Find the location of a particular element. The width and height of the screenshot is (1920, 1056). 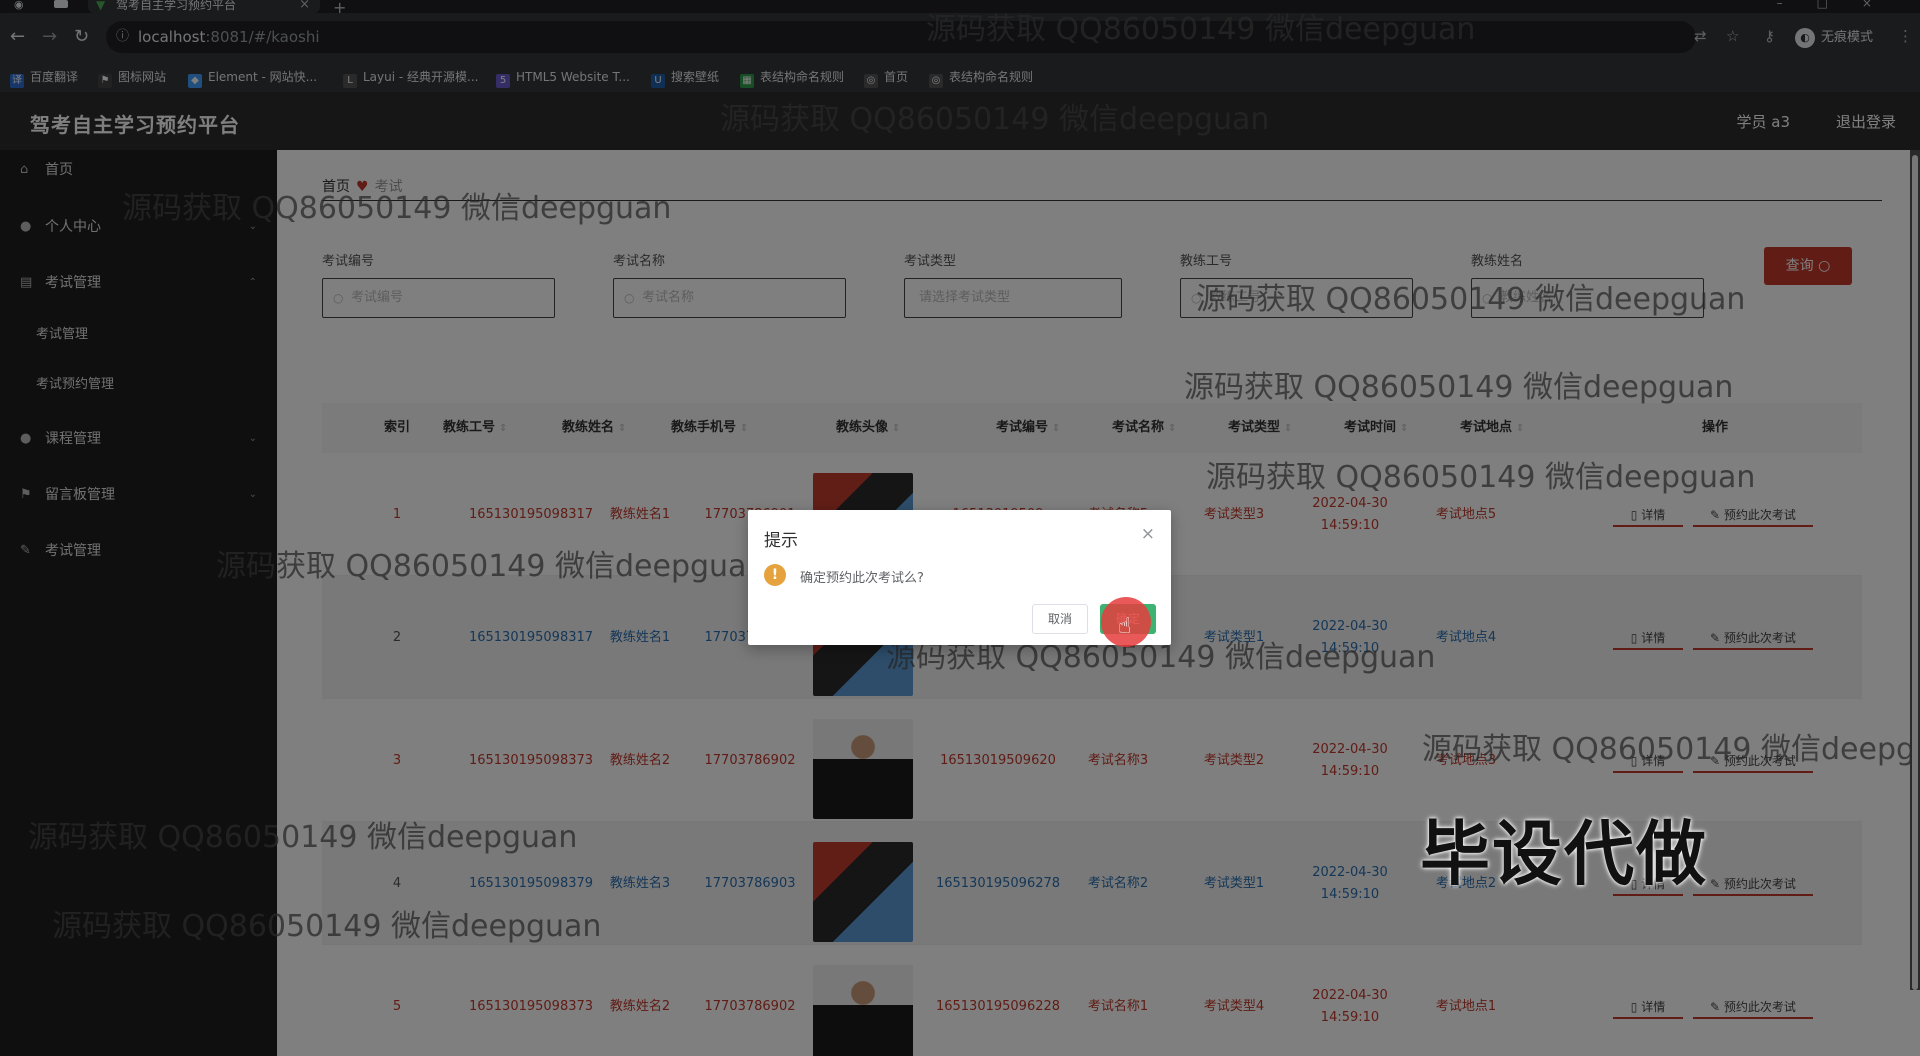

hand-cursor-icon: ☝ is located at coordinates (1125, 626).